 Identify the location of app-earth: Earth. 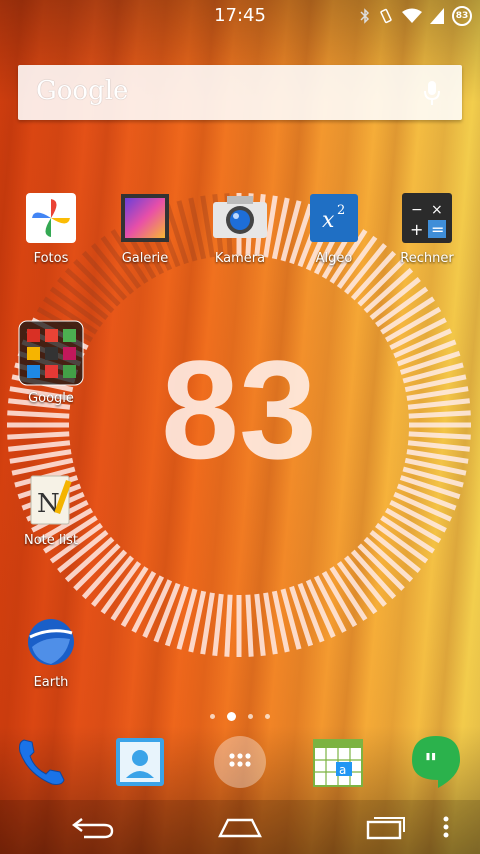
(51, 652).